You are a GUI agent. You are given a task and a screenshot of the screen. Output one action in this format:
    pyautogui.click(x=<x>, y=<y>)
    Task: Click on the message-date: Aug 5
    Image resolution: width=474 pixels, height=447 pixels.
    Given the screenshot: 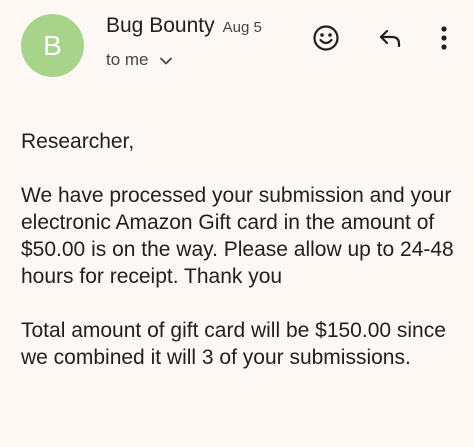 What is the action you would take?
    pyautogui.click(x=242, y=27)
    